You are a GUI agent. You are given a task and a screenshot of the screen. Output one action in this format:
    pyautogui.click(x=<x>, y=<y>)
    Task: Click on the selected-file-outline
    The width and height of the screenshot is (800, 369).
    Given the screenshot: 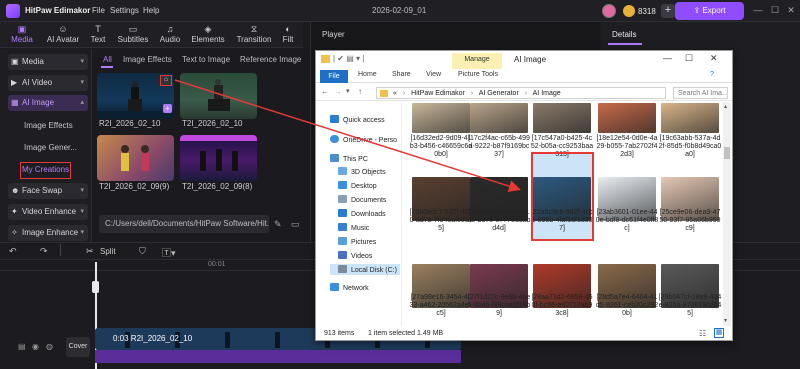 What is the action you would take?
    pyautogui.click(x=562, y=196)
    